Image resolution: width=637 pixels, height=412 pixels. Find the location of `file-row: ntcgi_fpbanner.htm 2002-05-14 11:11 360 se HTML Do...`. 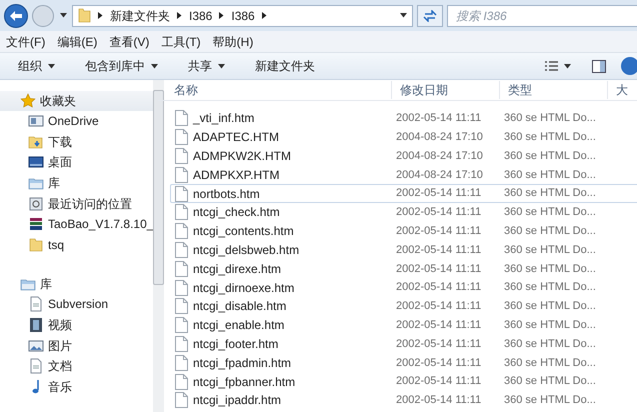

file-row: ntcgi_fpbanner.htm 2002-05-14 11:11 360 se HTML Do... is located at coordinates (403, 381).